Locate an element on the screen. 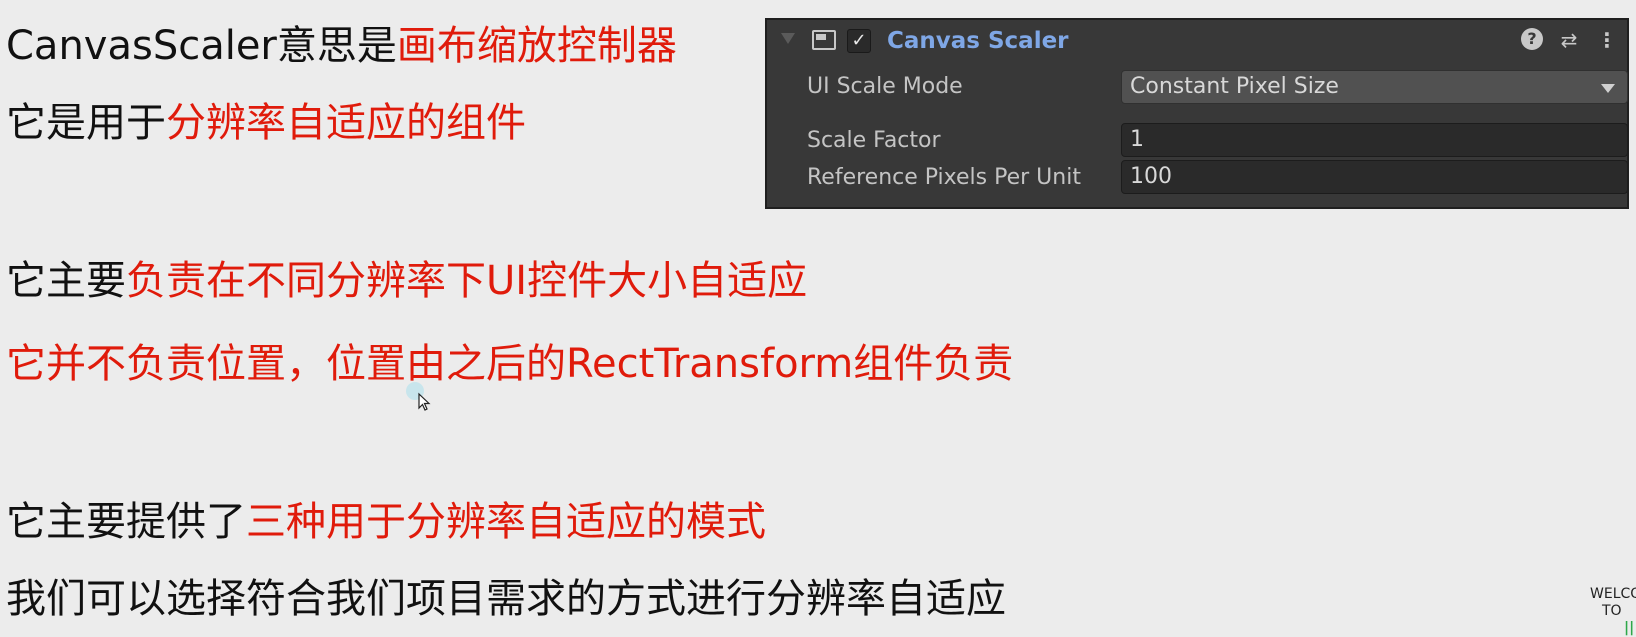 The width and height of the screenshot is (1636, 637). corner-line-3: || is located at coordinates (1629, 628).